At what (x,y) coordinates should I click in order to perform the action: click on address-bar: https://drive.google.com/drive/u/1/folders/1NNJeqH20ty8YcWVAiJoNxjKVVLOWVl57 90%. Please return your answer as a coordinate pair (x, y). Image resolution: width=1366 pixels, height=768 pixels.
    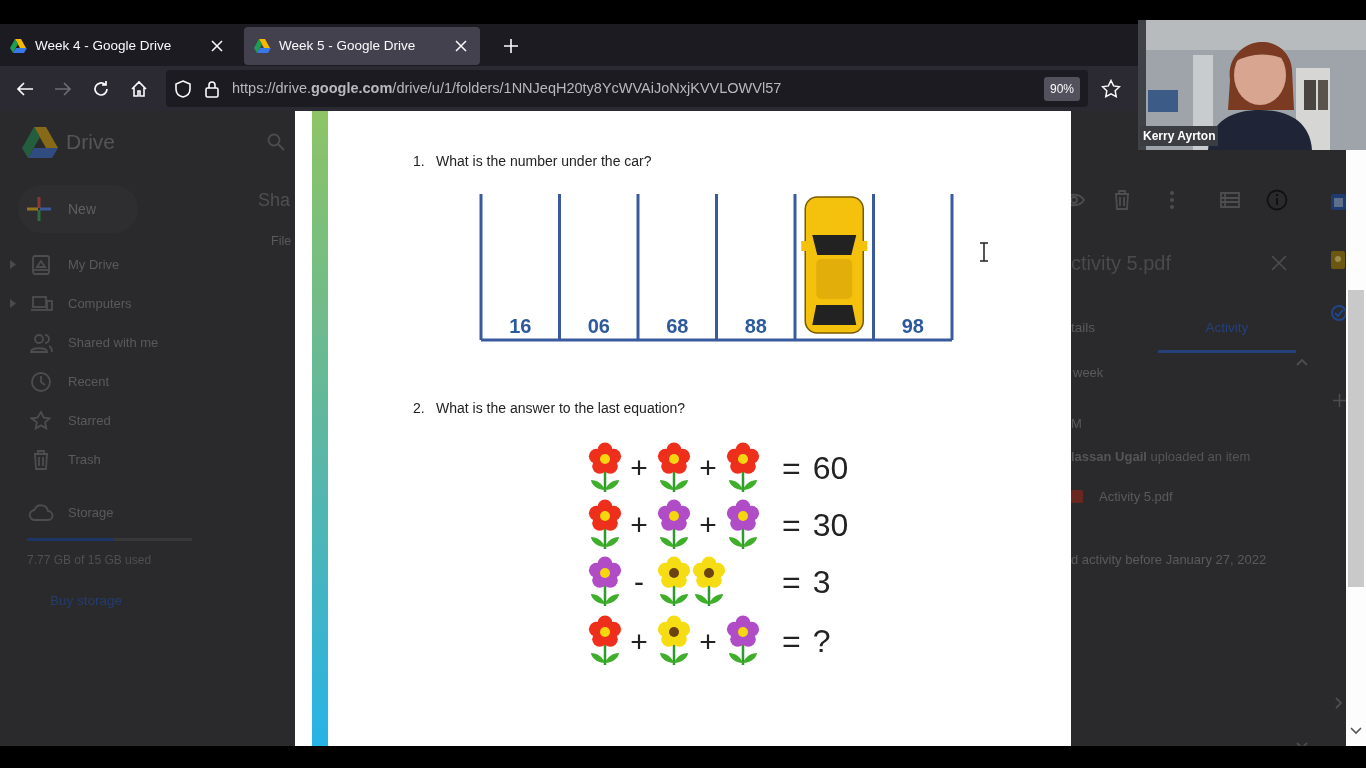
    Looking at the image, I should click on (627, 88).